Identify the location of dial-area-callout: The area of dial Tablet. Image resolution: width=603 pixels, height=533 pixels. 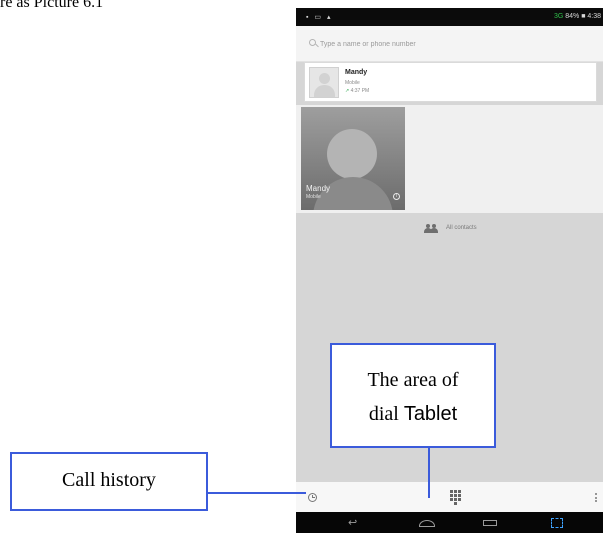
(413, 395).